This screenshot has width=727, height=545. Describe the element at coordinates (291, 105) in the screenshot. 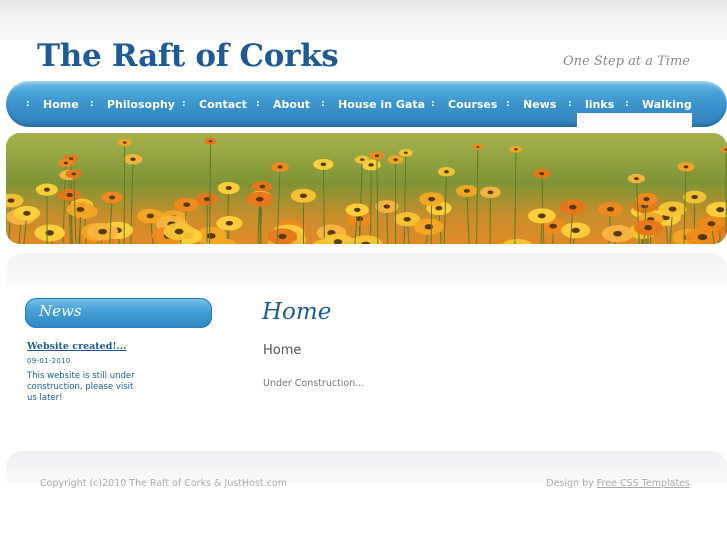

I see `nav-item-about: About` at that location.